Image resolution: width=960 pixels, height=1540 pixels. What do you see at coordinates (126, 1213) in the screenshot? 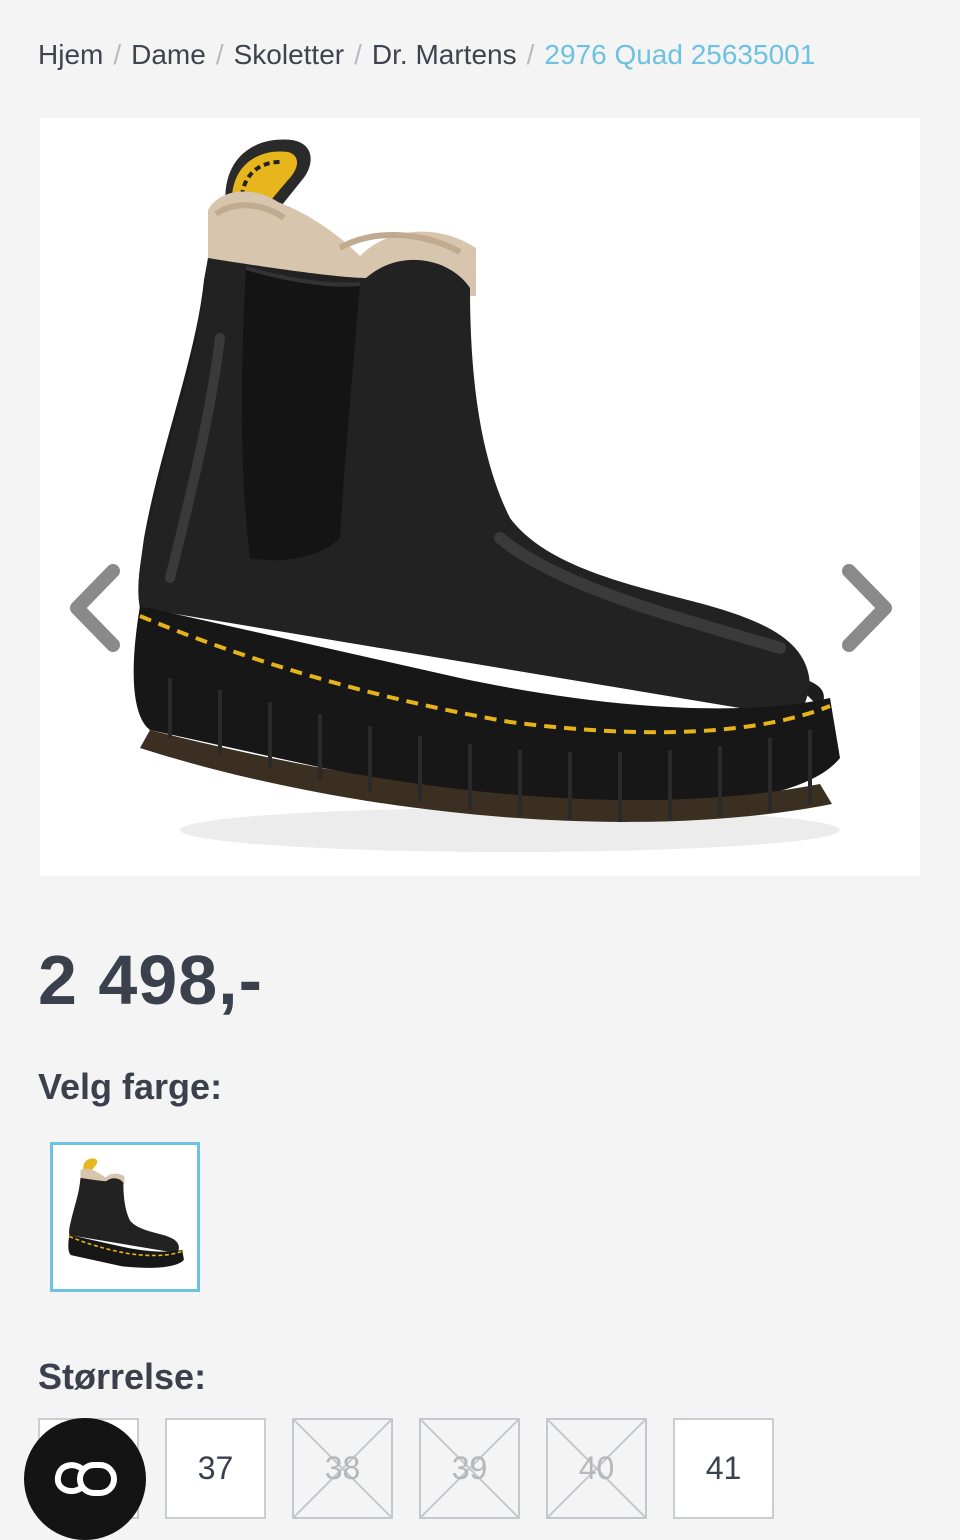
I see `color-swatch-image` at bounding box center [126, 1213].